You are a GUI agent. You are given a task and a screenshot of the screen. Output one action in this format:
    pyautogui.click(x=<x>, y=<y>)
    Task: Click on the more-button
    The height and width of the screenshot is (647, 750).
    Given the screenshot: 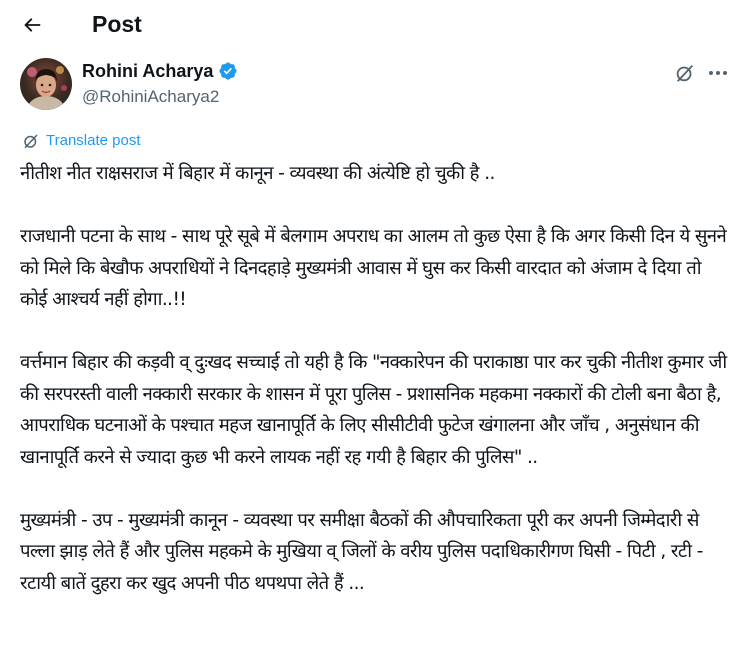 What is the action you would take?
    pyautogui.click(x=718, y=73)
    